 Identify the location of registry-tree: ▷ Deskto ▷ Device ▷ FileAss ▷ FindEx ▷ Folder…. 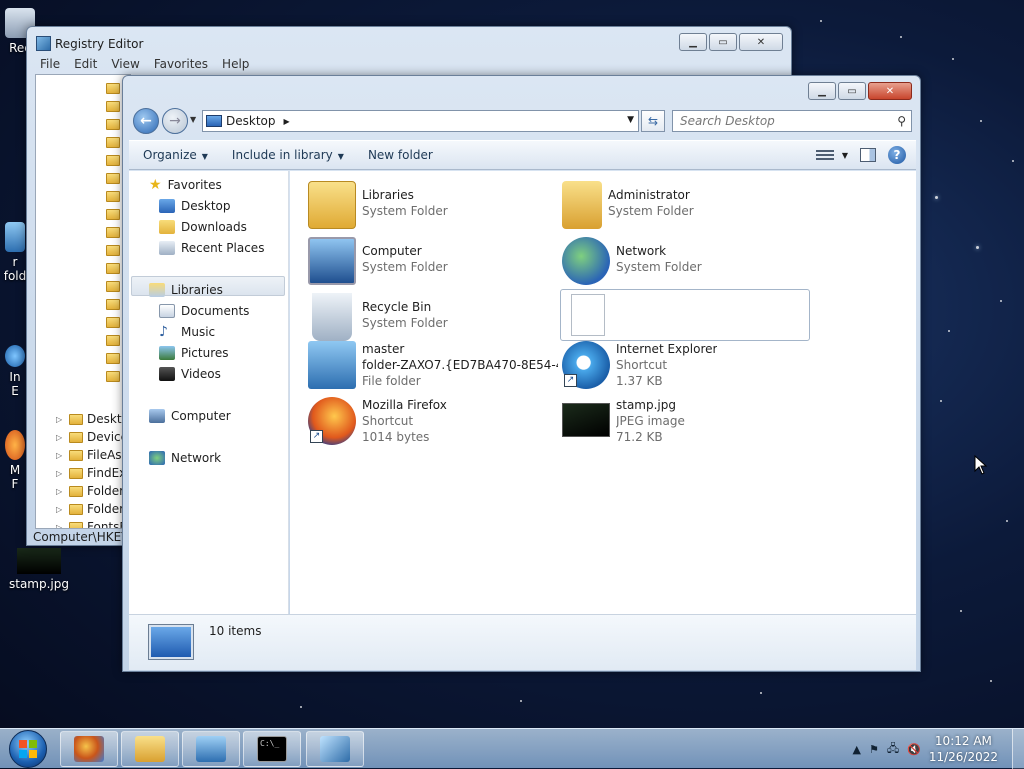
(83, 301).